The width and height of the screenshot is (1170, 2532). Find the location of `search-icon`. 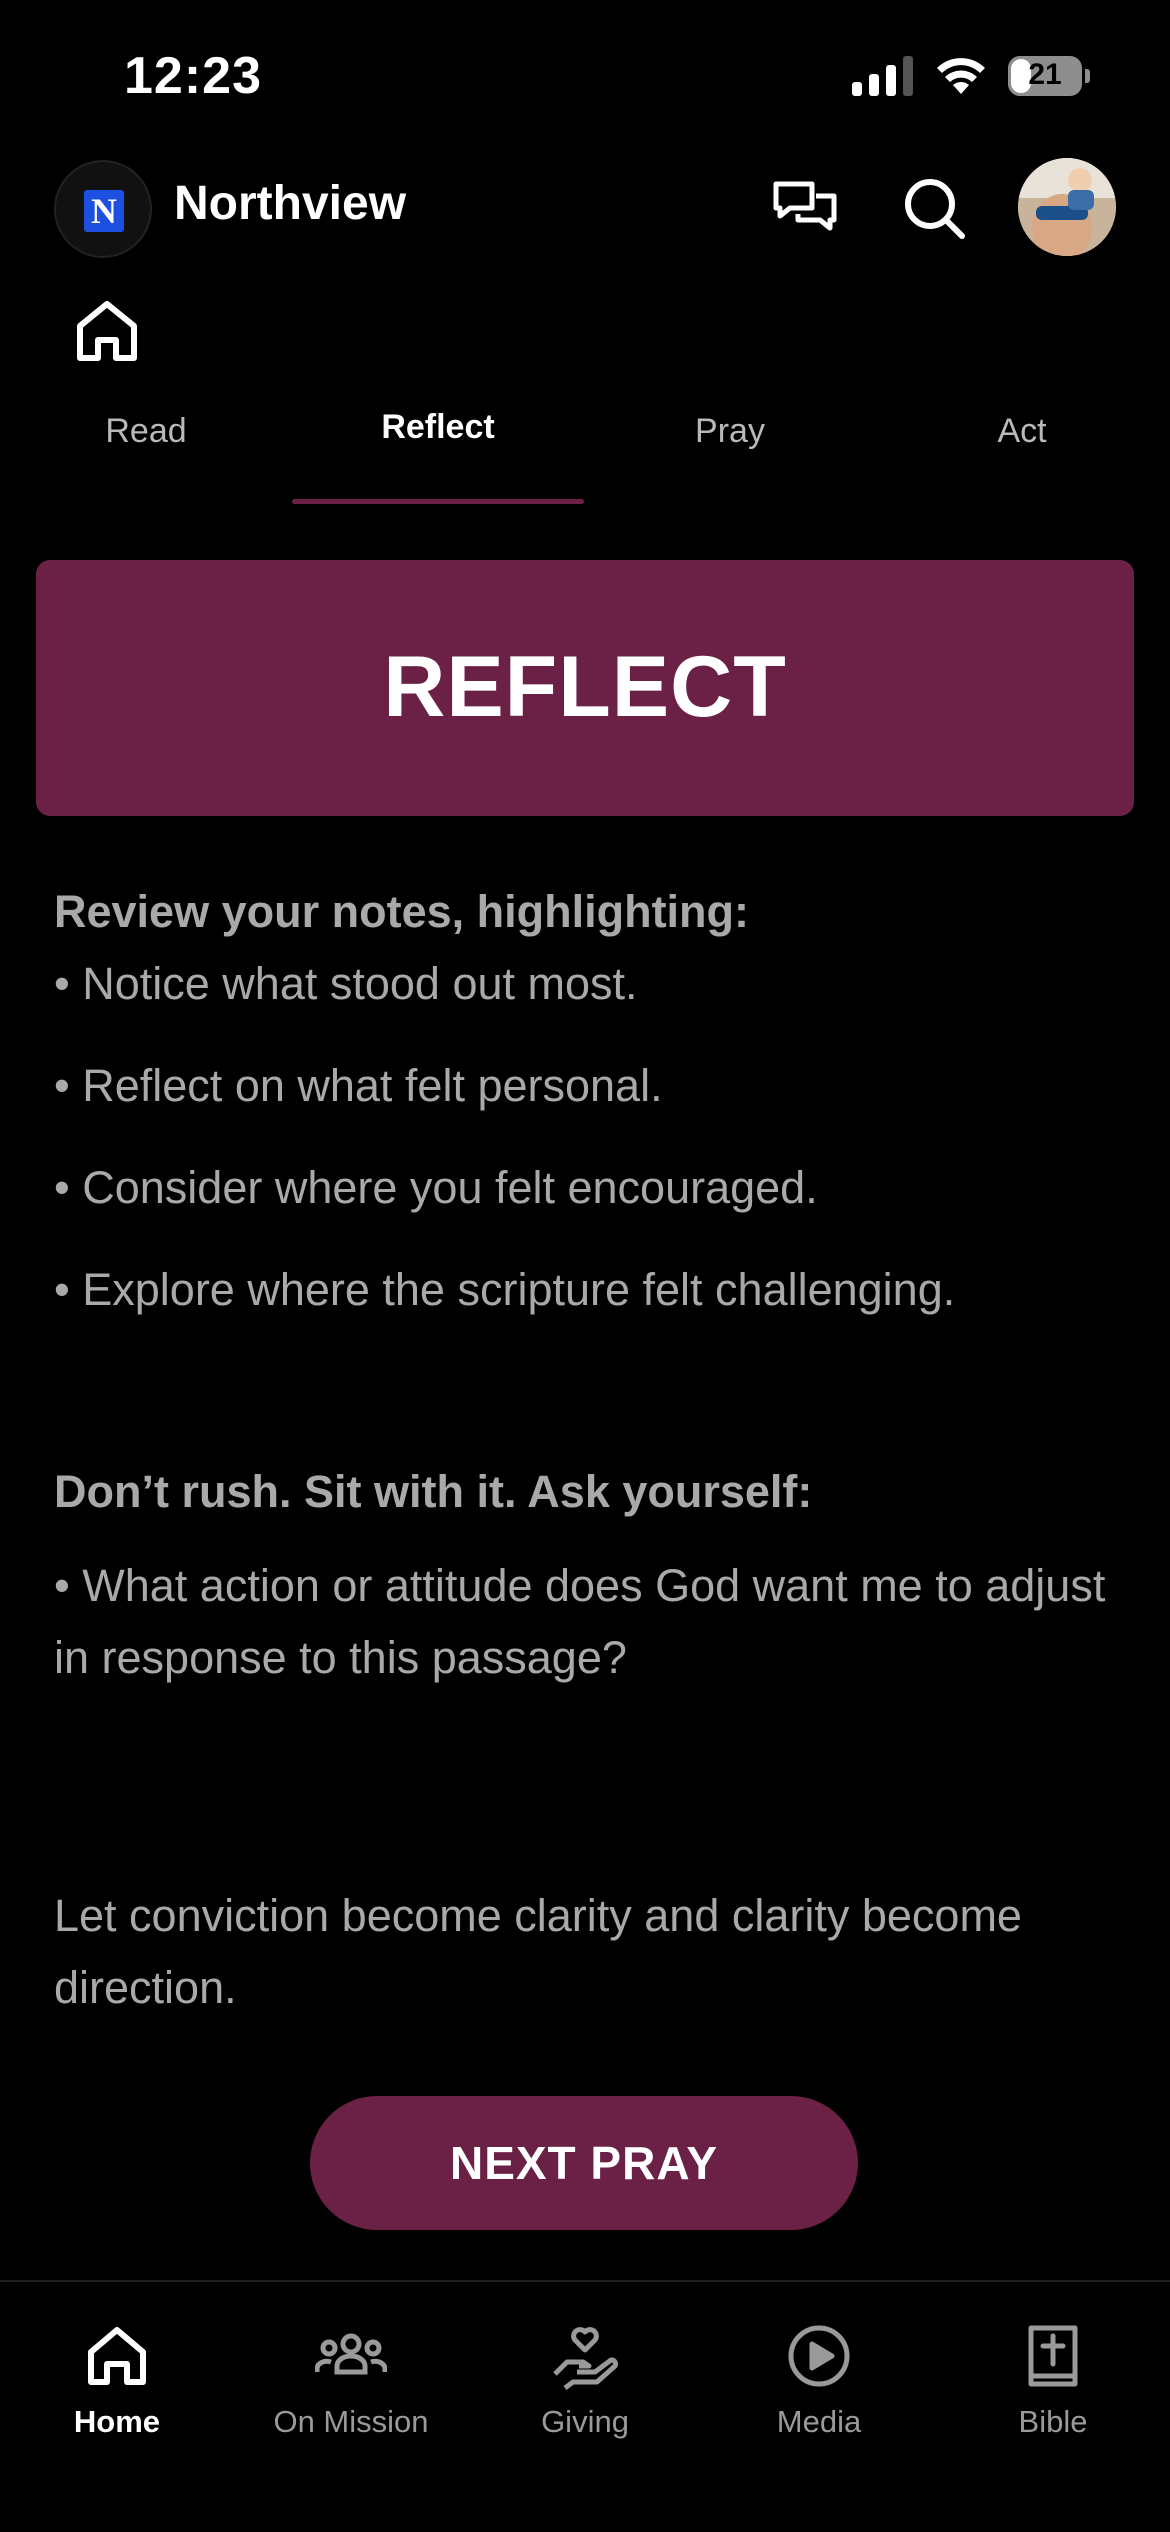

search-icon is located at coordinates (935, 209).